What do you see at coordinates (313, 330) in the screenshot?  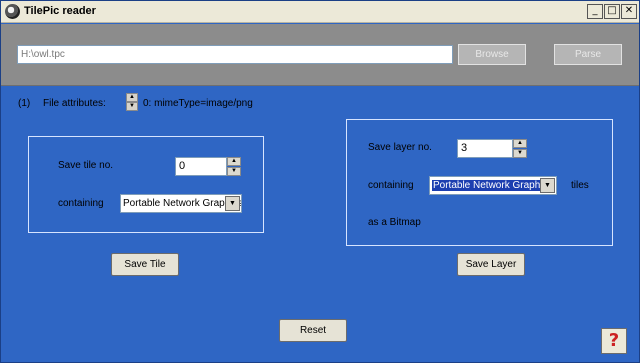 I see `reset-button: Reset` at bounding box center [313, 330].